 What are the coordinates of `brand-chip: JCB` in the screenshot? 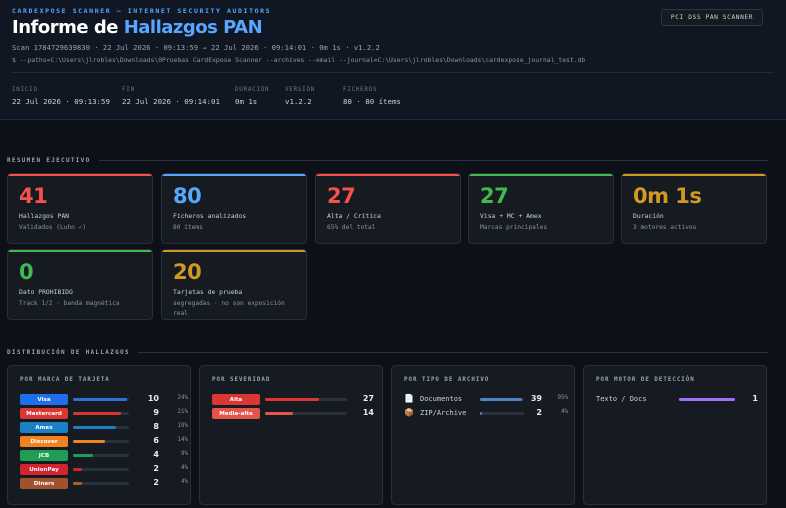 It's located at (44, 455).